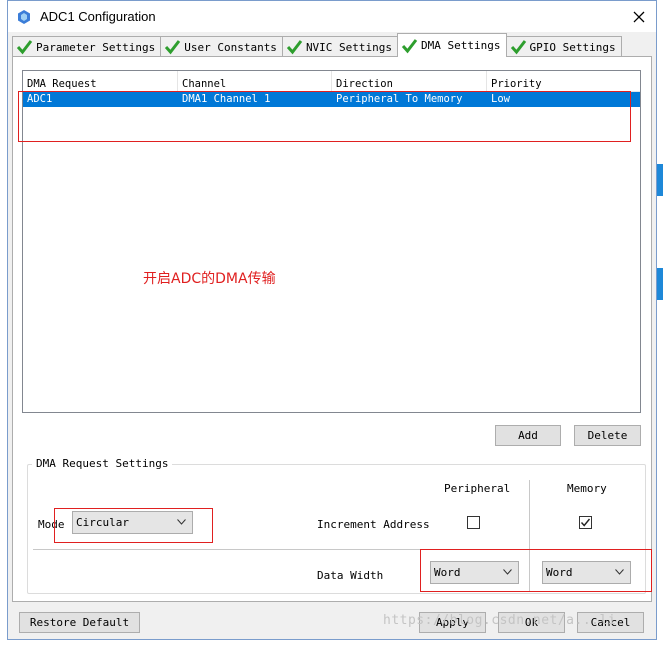 The width and height of the screenshot is (663, 646). I want to click on cell-channel: DMA1 Channel 1, so click(226, 99).